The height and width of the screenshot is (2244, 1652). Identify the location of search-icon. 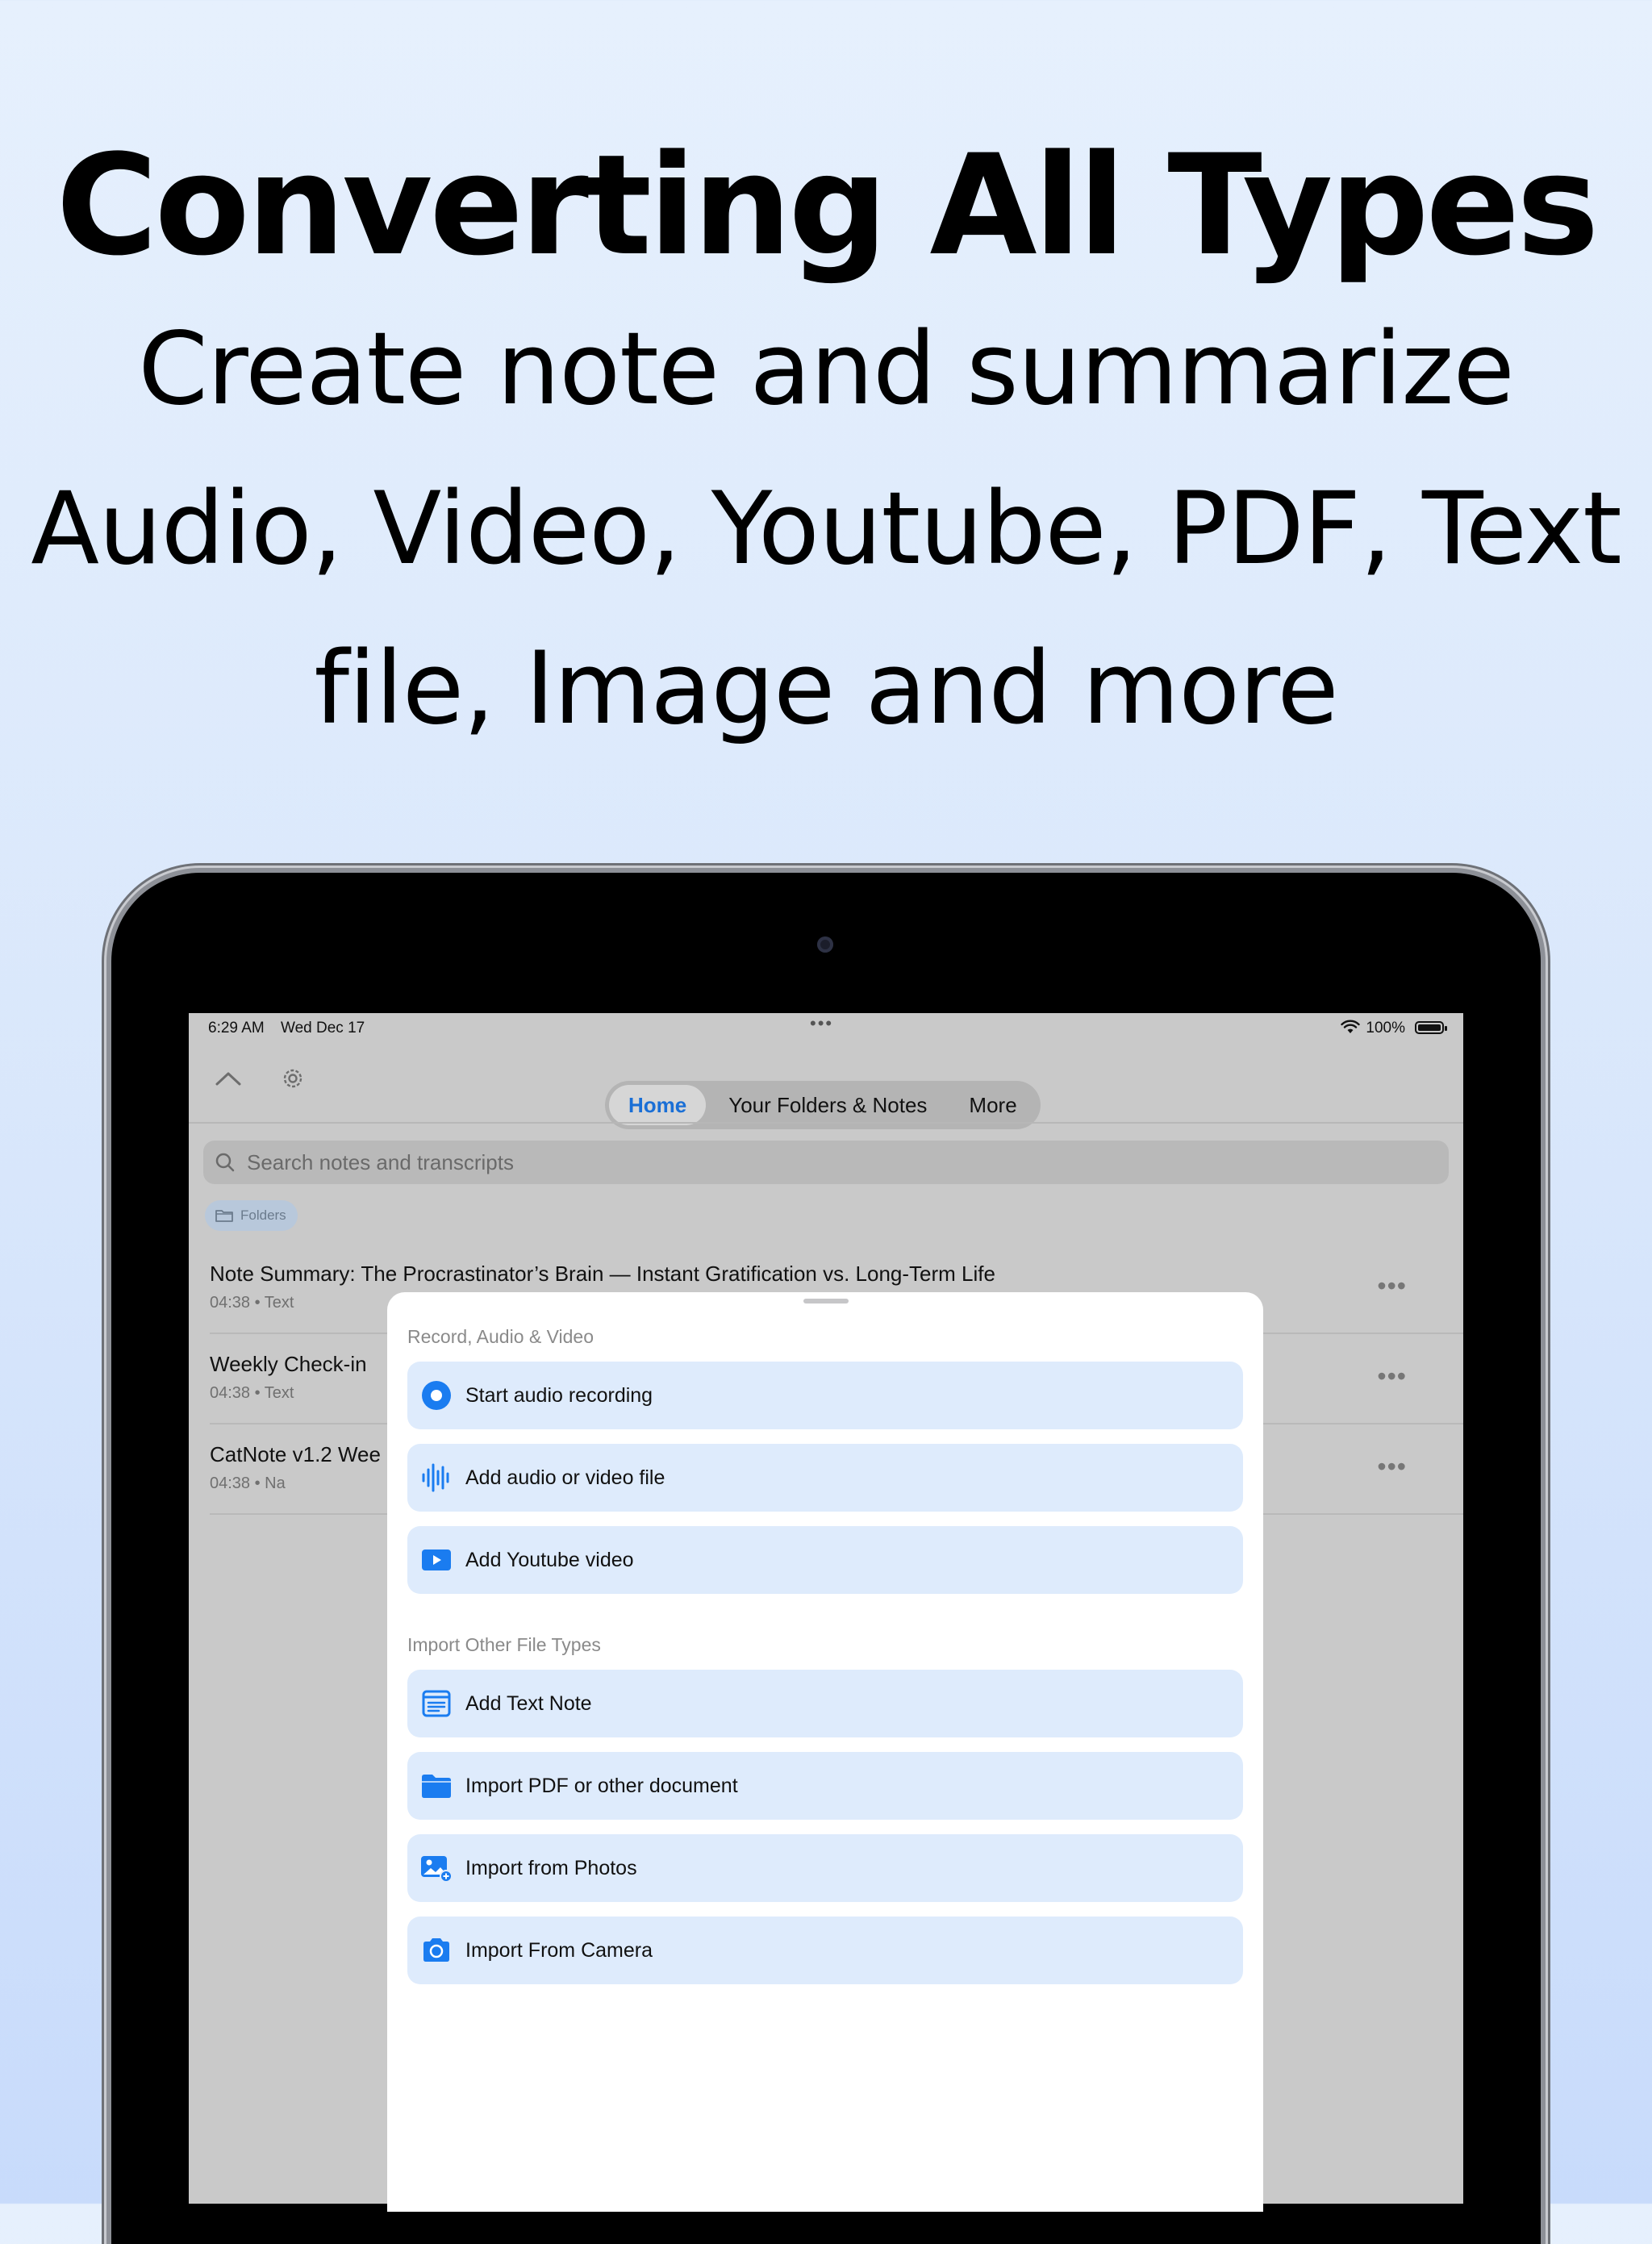
(225, 1162).